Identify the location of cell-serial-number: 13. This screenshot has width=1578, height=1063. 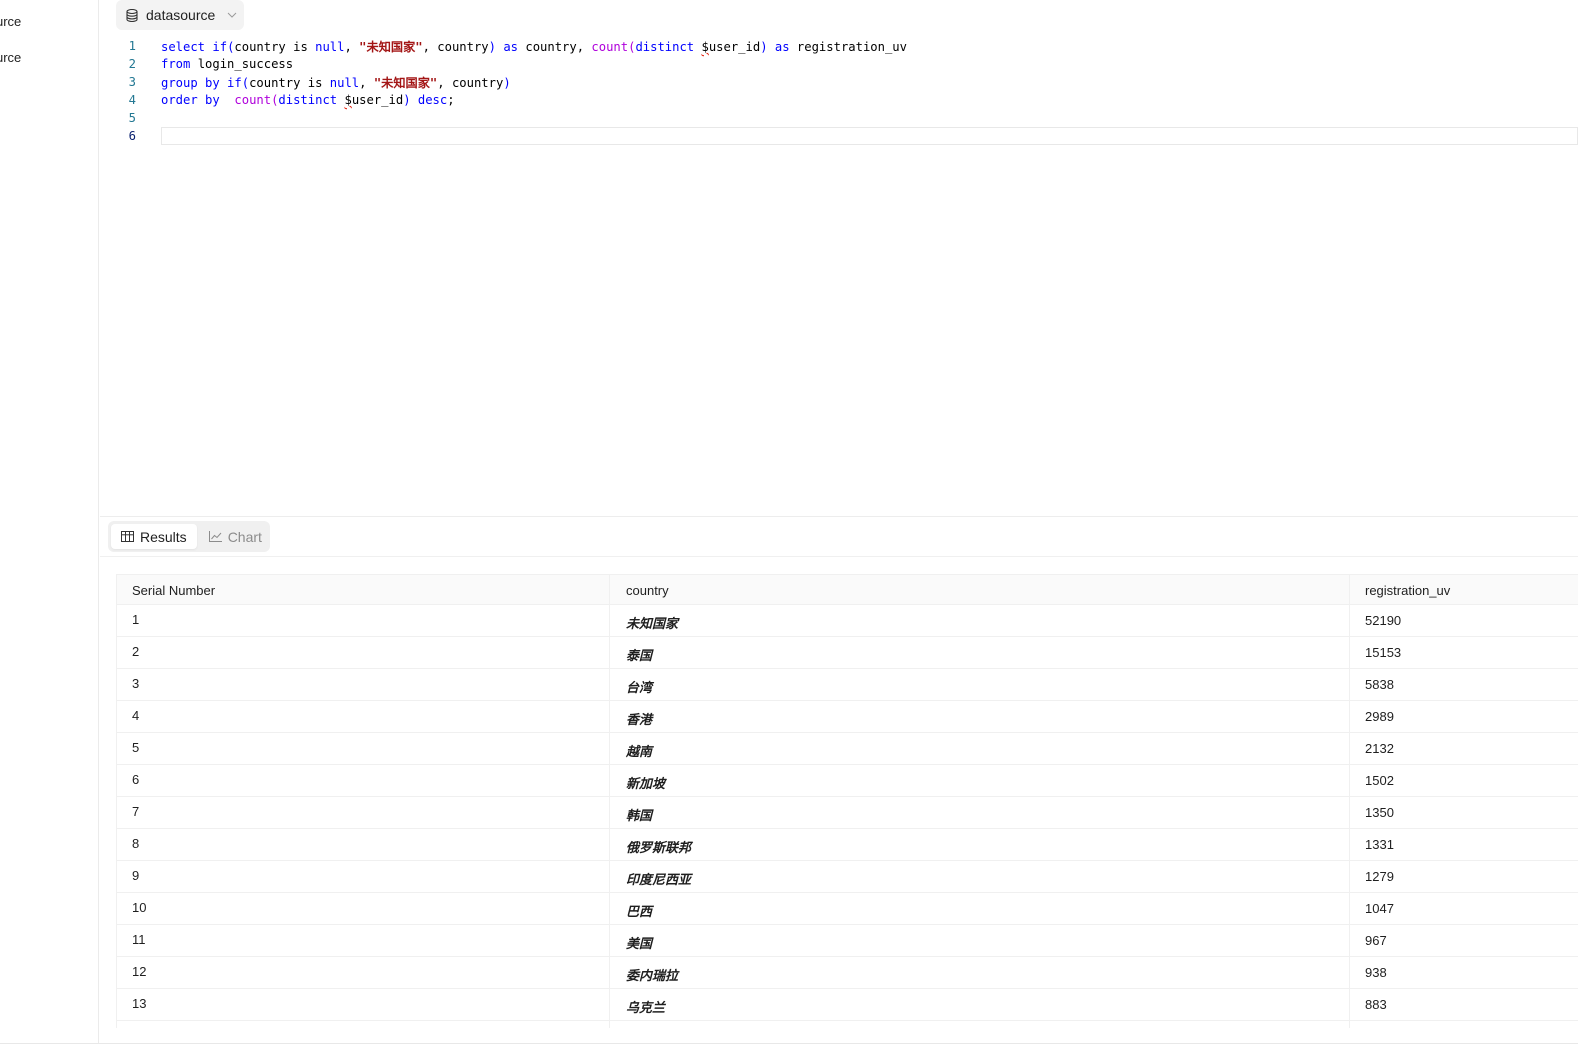
(139, 1003).